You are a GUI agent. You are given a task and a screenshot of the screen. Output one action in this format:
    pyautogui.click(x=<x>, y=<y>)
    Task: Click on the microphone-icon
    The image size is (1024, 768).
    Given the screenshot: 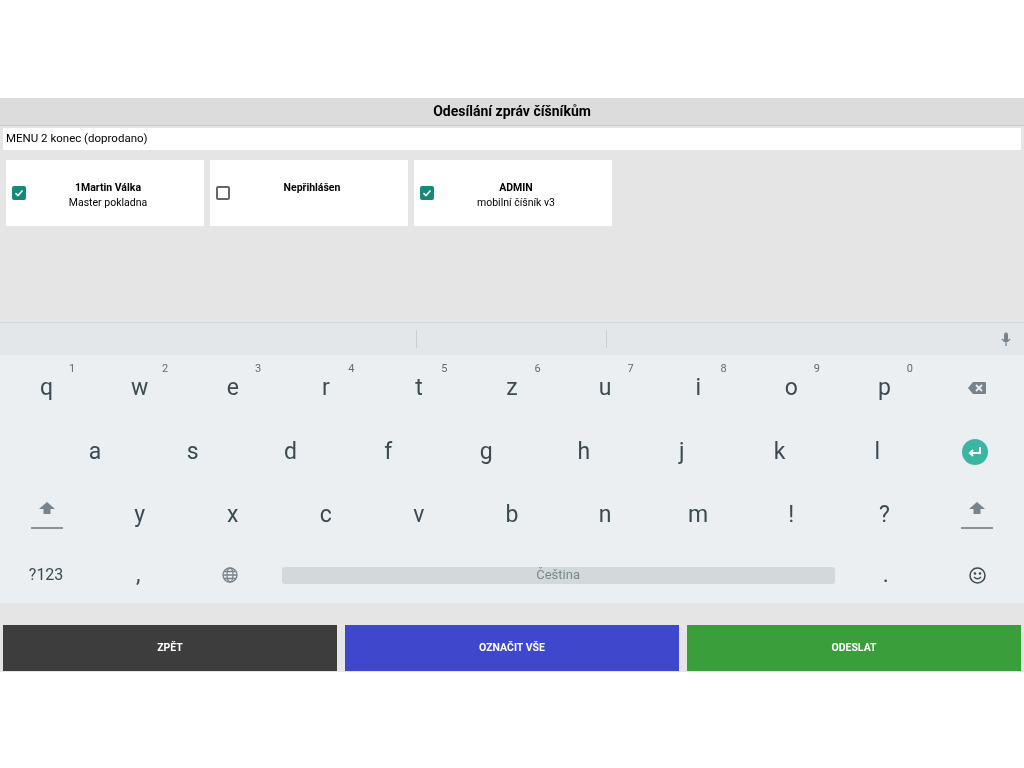 What is the action you would take?
    pyautogui.click(x=1006, y=339)
    